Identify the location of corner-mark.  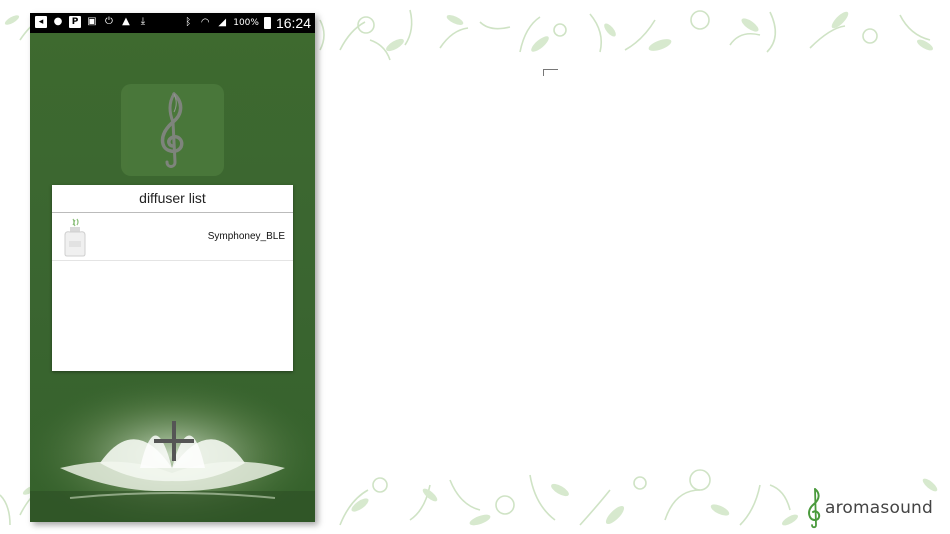
(550, 72).